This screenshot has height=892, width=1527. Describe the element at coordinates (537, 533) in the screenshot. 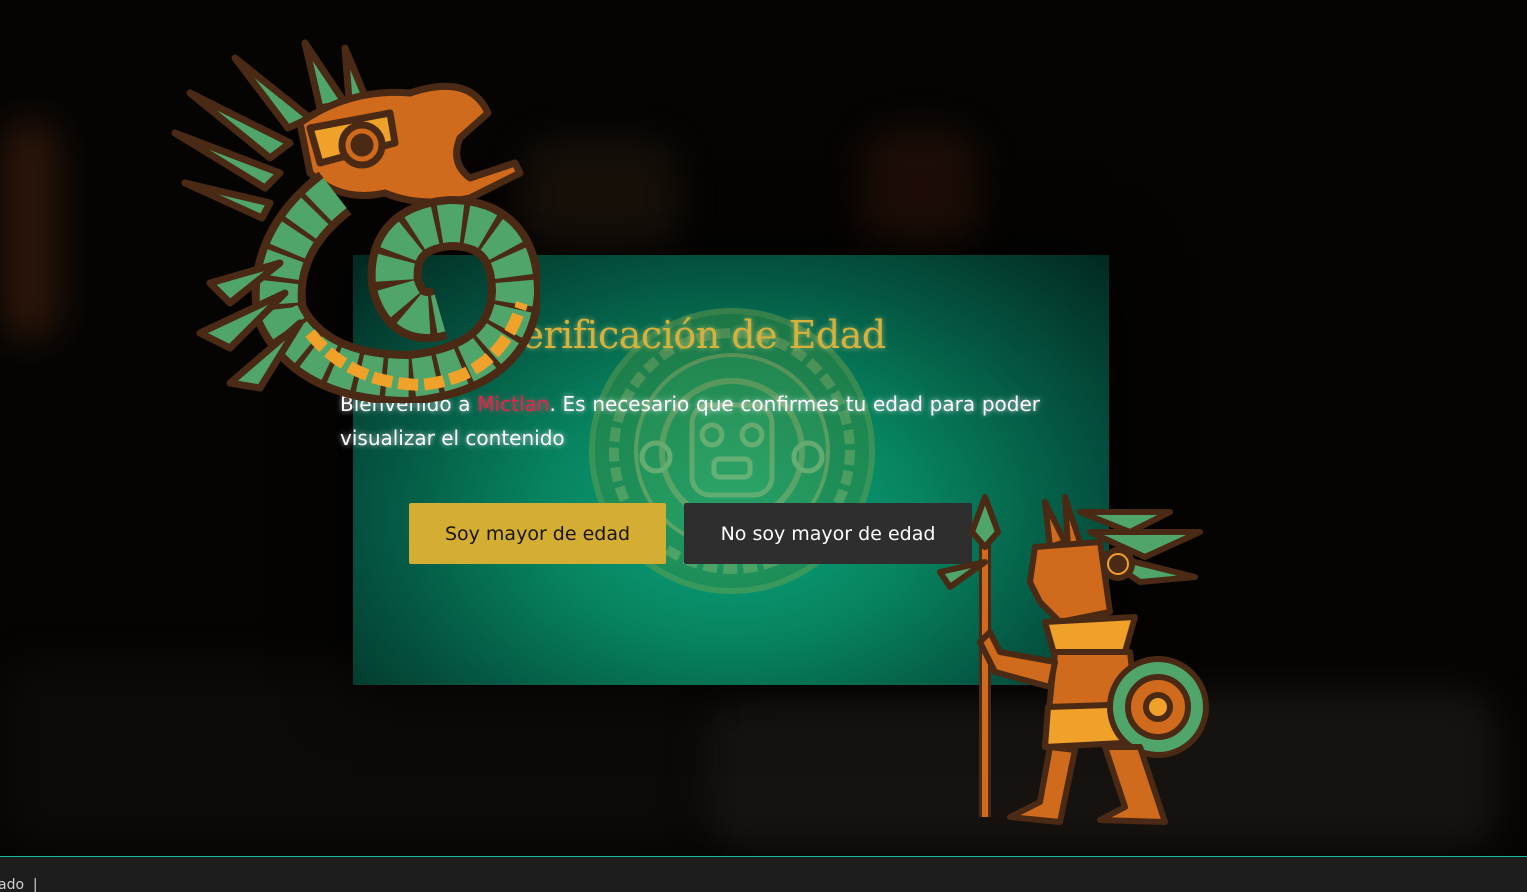

I see `confirm-age-button: Soy mayor de edad` at that location.